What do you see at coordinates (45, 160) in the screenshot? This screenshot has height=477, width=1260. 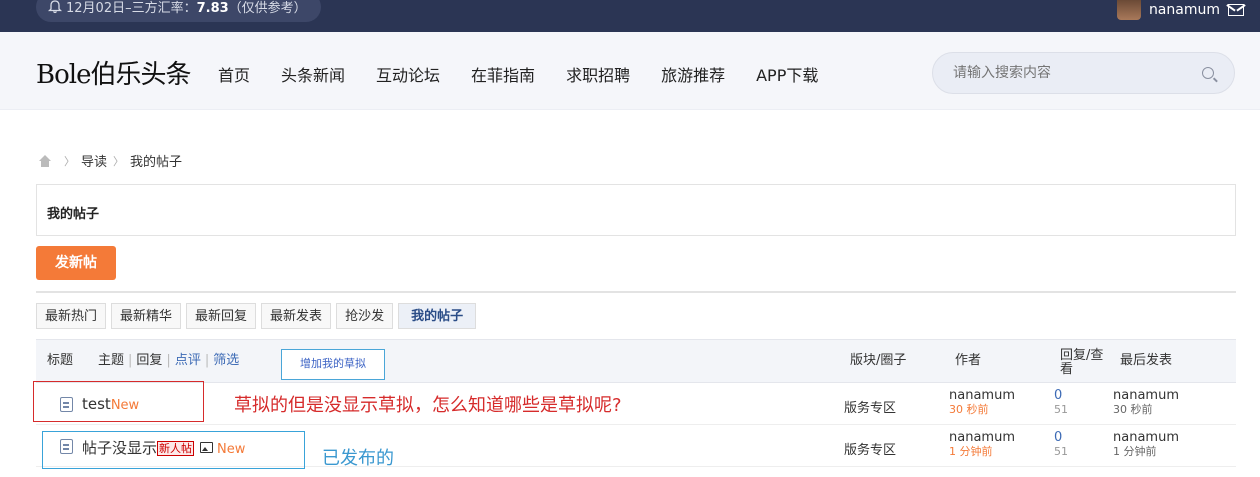 I see `home-icon` at bounding box center [45, 160].